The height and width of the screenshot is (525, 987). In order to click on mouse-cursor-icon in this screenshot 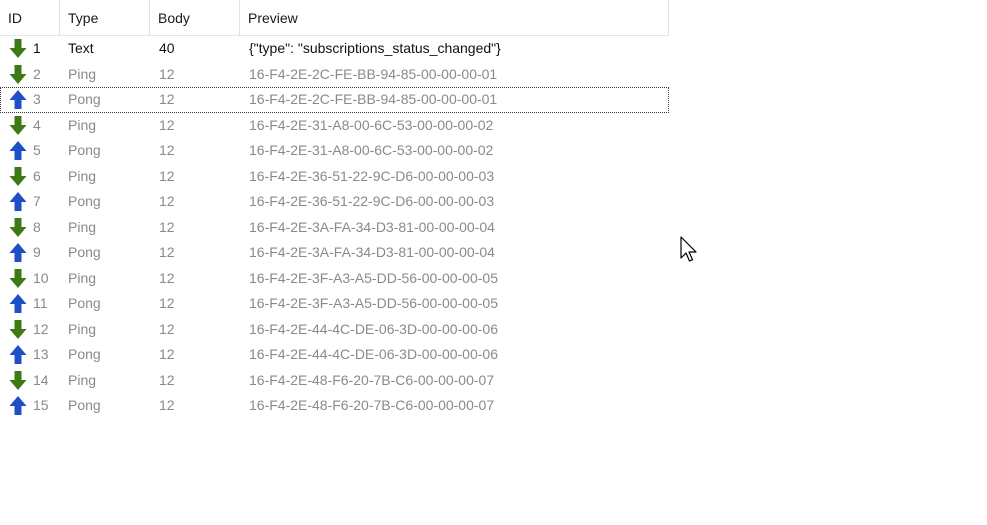, I will do `click(688, 249)`.